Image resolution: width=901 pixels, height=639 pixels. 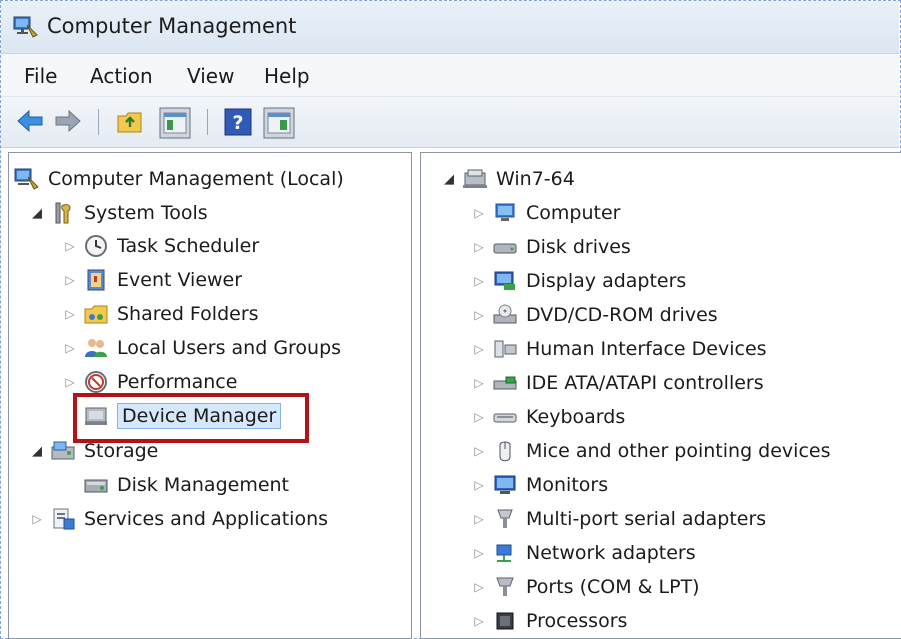 I want to click on device-category-human-interface-devices: ▷ Human Interface Devices, so click(x=619, y=349).